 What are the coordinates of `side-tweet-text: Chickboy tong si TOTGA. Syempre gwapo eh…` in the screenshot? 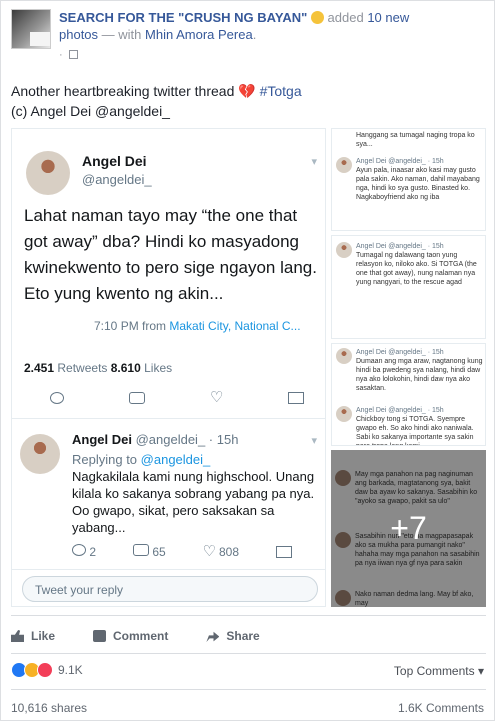 It's located at (415, 430).